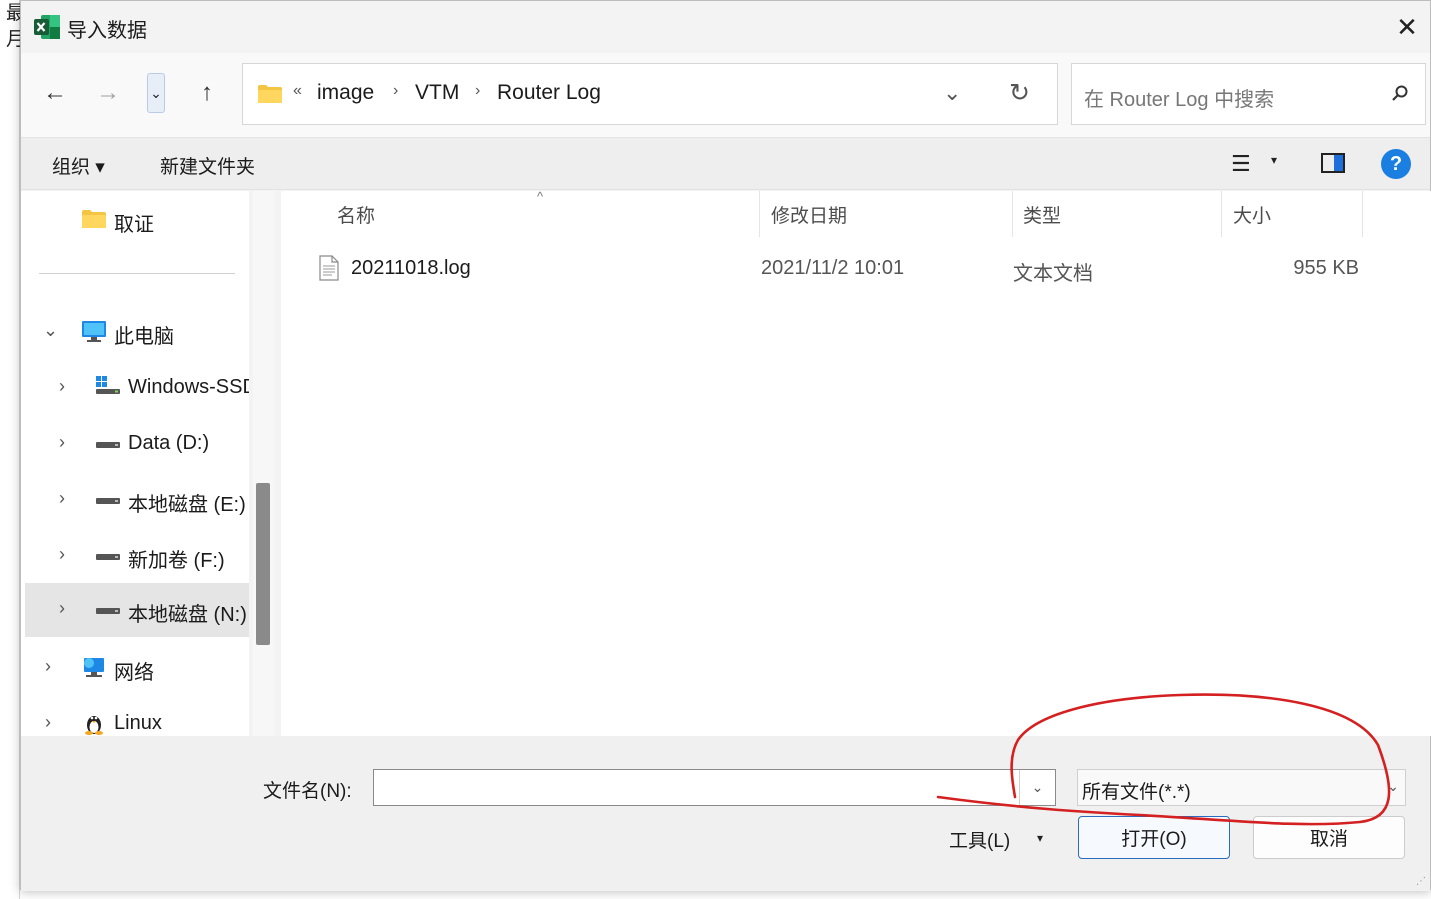  I want to click on forward-arrow-icon: →, so click(108, 92).